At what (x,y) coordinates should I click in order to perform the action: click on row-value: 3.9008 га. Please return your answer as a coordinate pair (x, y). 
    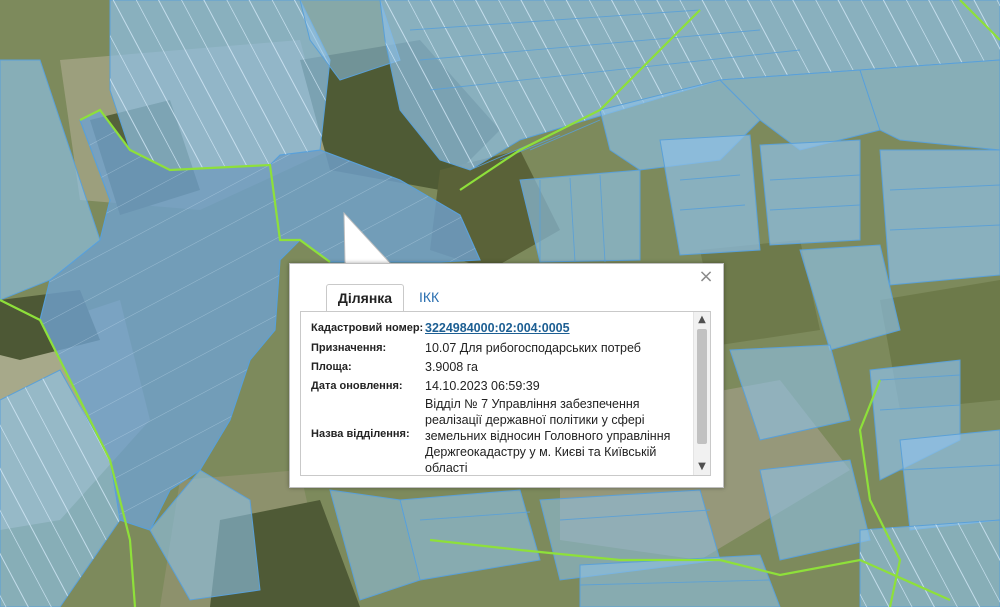
    Looking at the image, I should click on (451, 367).